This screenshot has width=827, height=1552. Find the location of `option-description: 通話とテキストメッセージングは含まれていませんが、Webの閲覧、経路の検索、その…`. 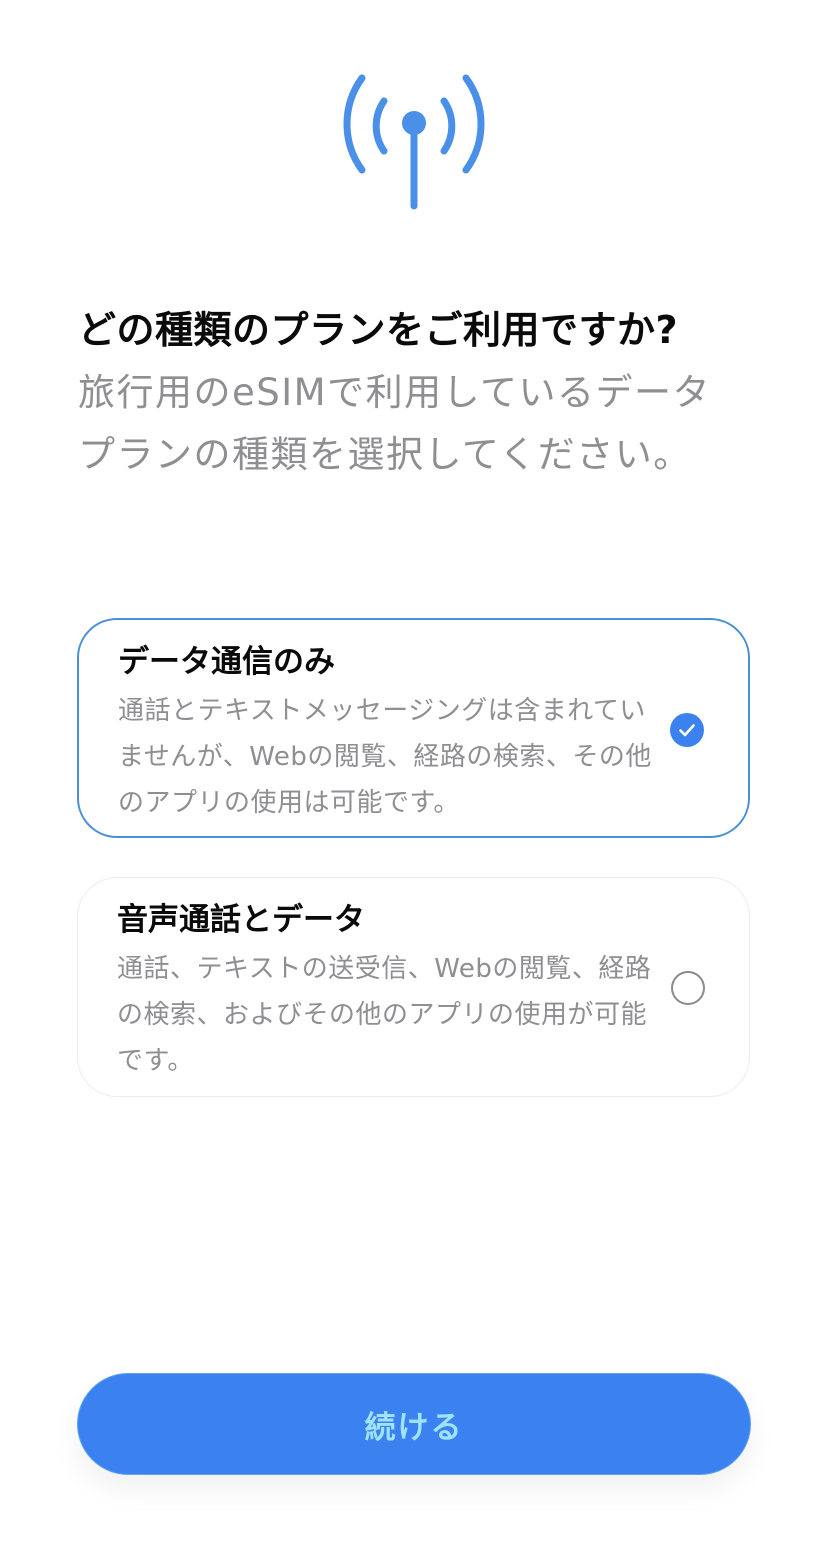

option-description: 通話とテキストメッセージングは含まれていませんが、Webの閲覧、経路の検索、その… is located at coordinates (385, 757).